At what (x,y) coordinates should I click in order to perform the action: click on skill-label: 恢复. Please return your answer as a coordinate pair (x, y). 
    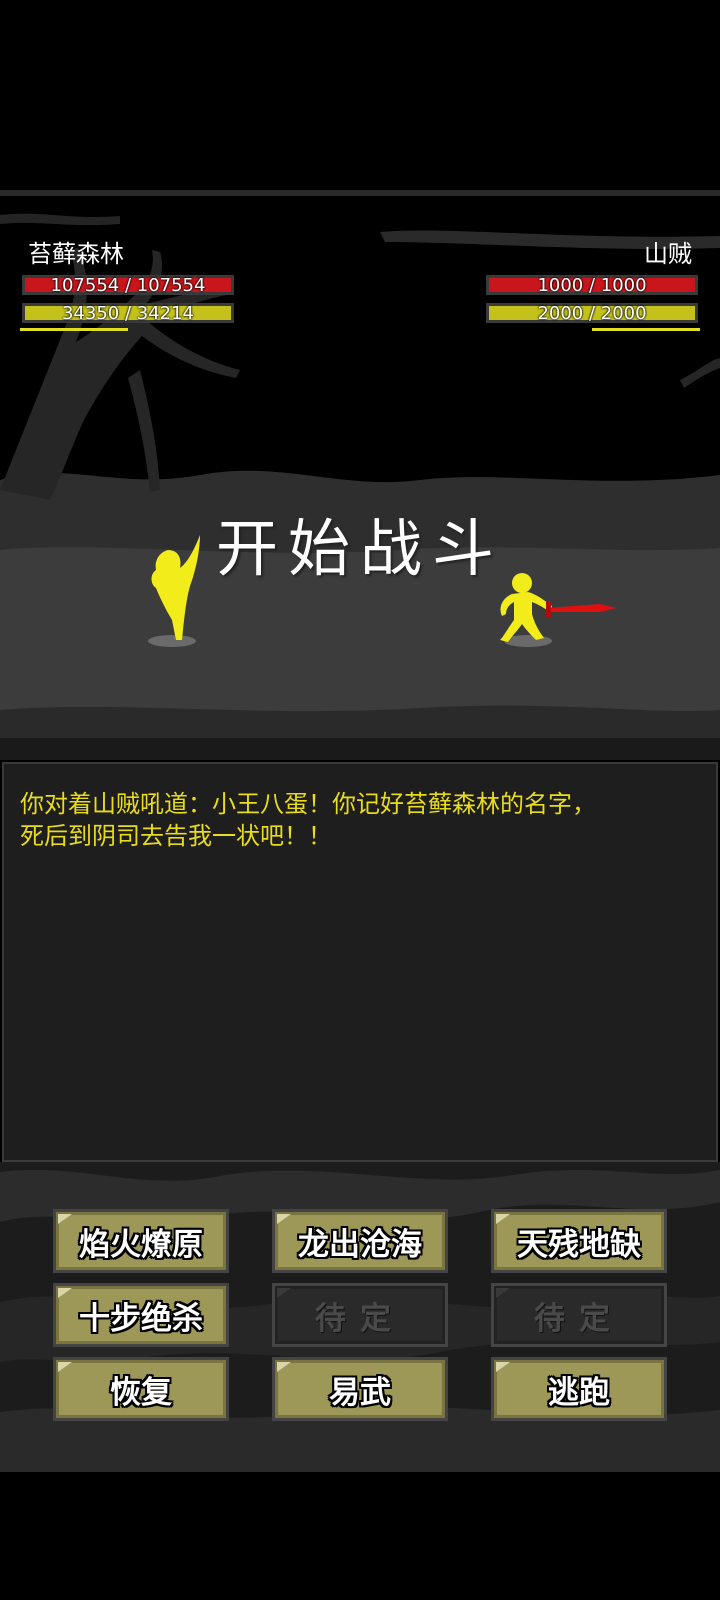
    Looking at the image, I should click on (141, 1392).